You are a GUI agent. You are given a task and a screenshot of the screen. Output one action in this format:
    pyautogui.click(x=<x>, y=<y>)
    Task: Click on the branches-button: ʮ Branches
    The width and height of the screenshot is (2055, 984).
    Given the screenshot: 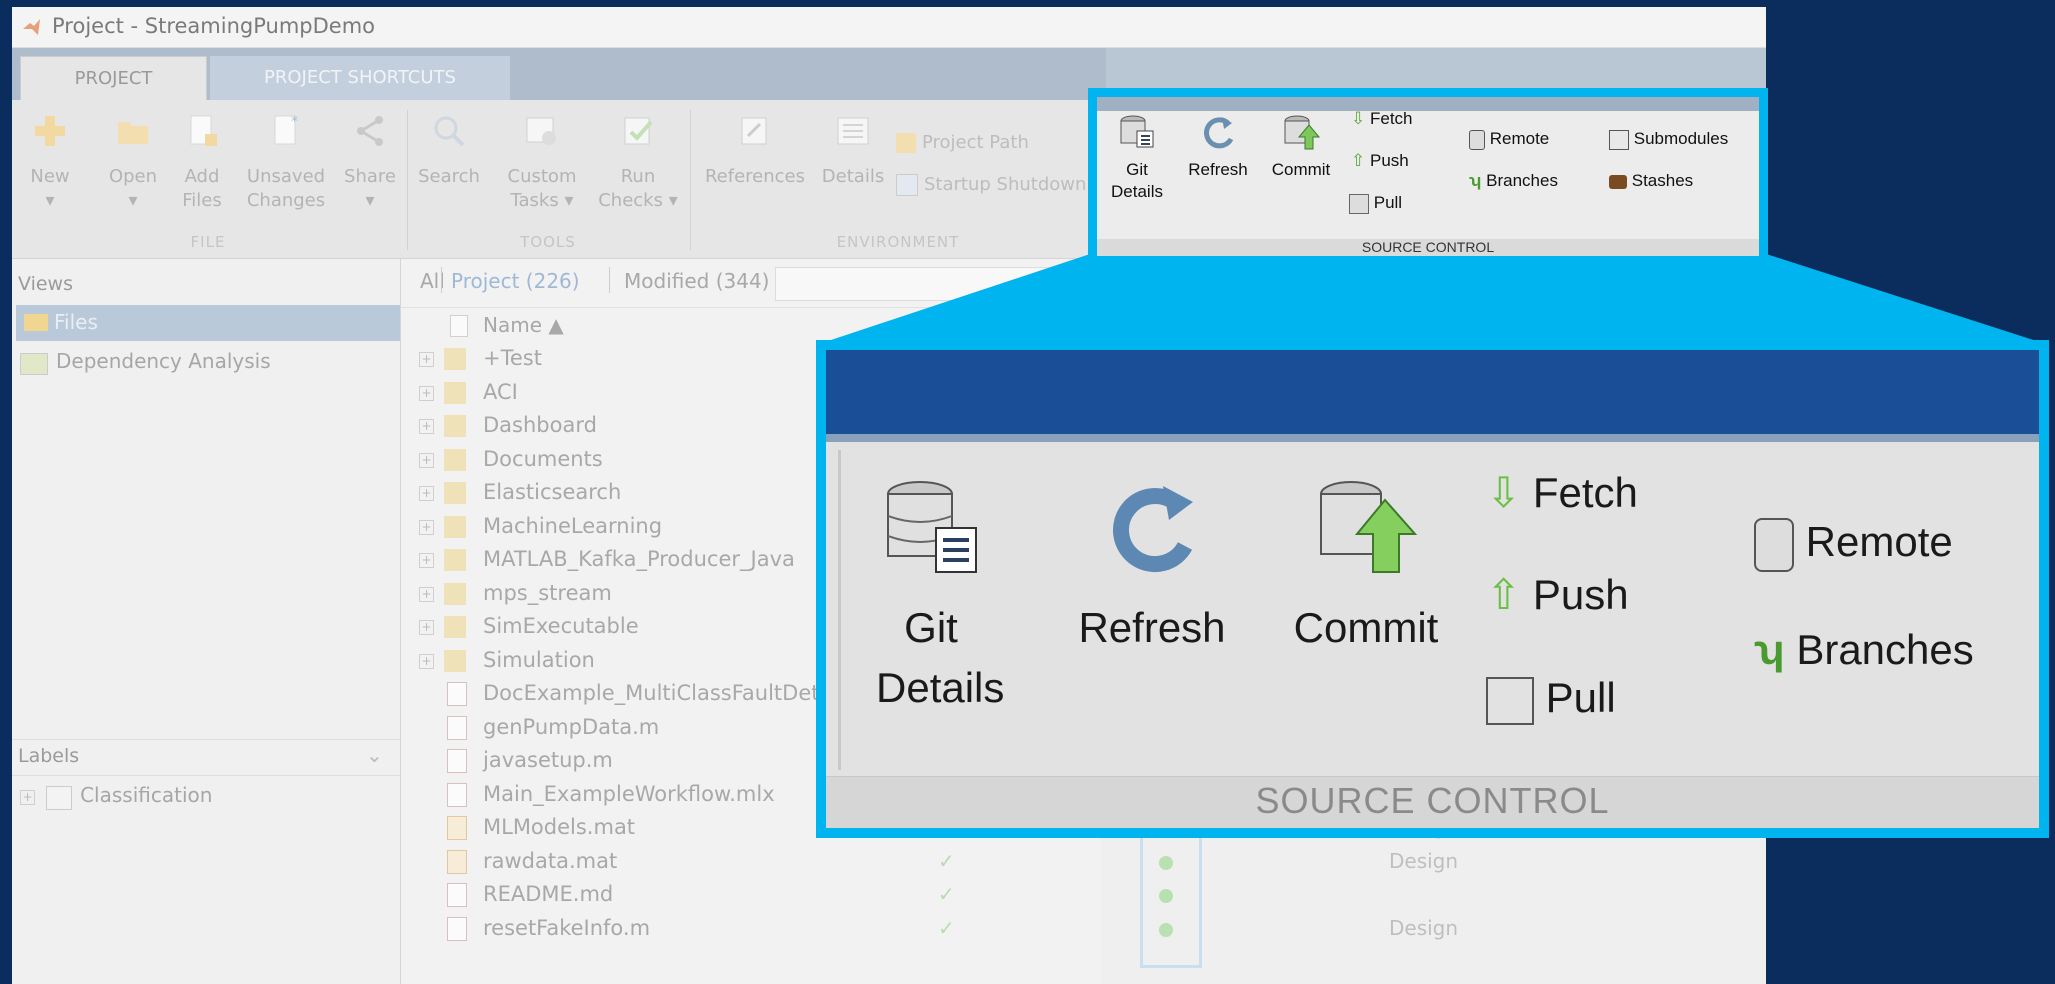 What is the action you would take?
    pyautogui.click(x=1513, y=181)
    